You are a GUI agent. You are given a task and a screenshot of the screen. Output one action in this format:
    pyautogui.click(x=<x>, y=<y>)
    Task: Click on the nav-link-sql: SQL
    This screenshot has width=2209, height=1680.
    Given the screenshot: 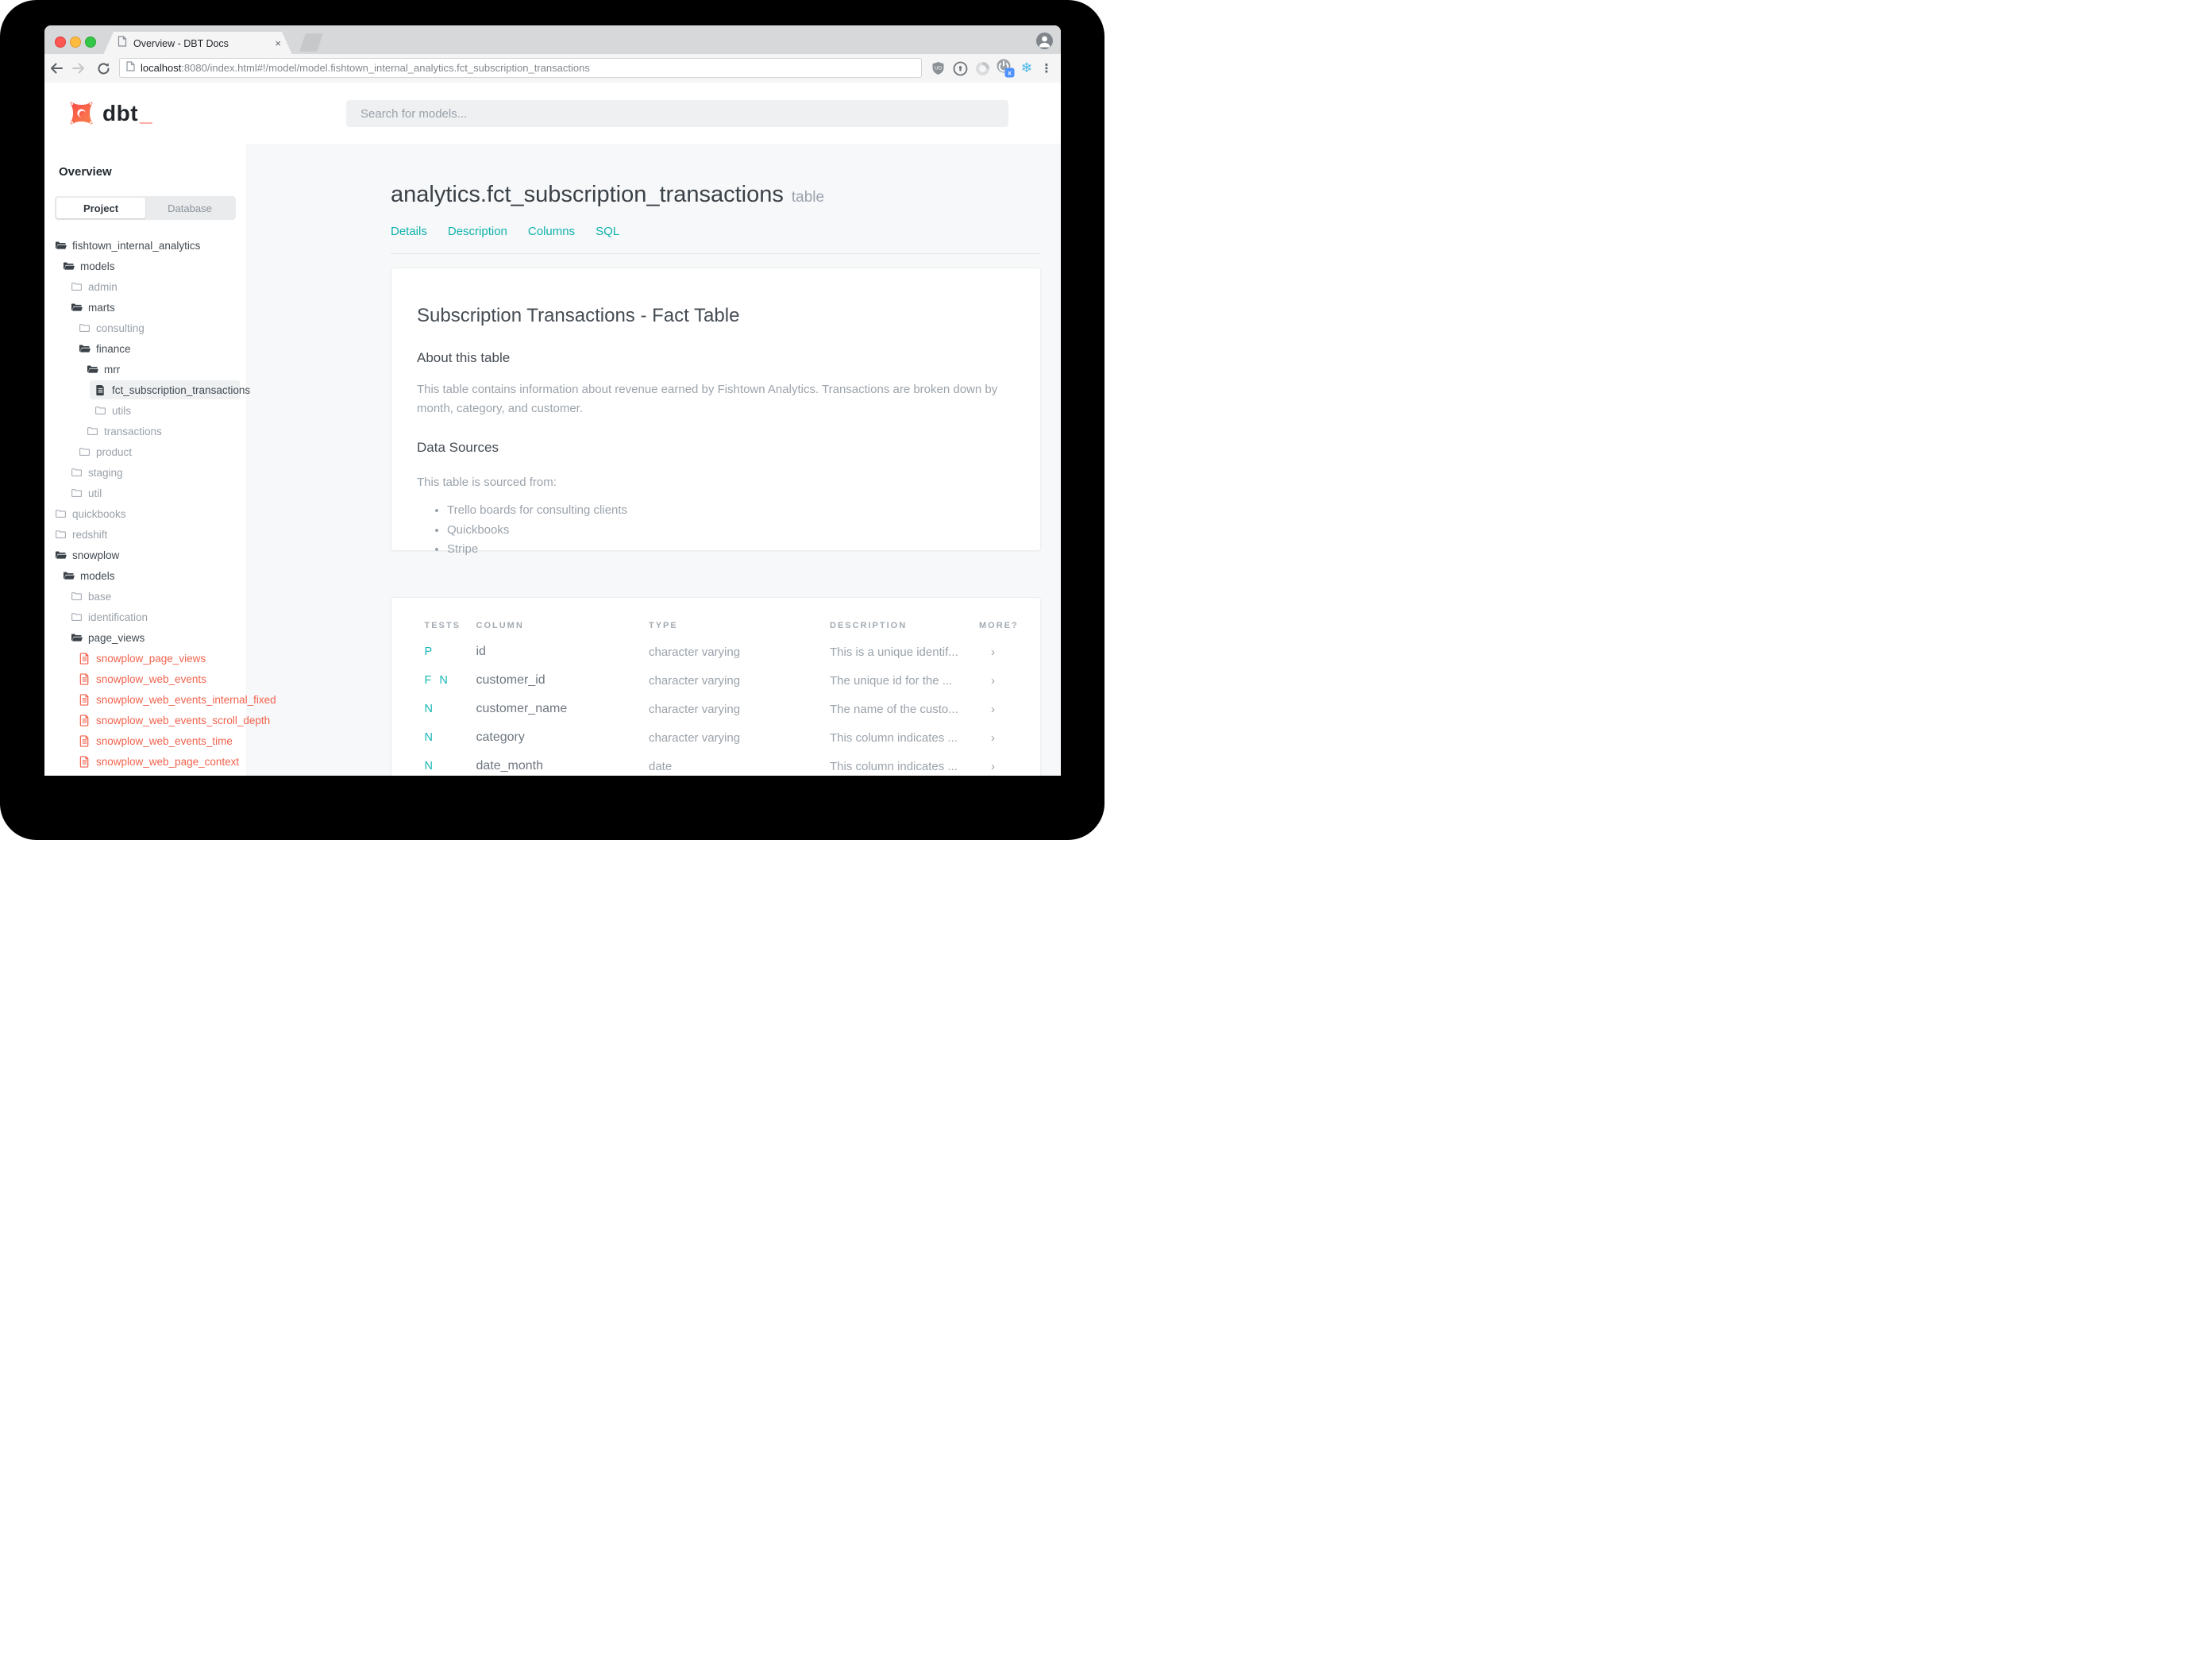 What is the action you would take?
    pyautogui.click(x=608, y=231)
    